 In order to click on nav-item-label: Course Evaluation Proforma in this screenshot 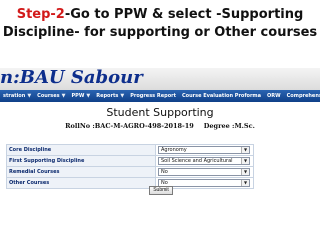, I will do `click(221, 96)`.